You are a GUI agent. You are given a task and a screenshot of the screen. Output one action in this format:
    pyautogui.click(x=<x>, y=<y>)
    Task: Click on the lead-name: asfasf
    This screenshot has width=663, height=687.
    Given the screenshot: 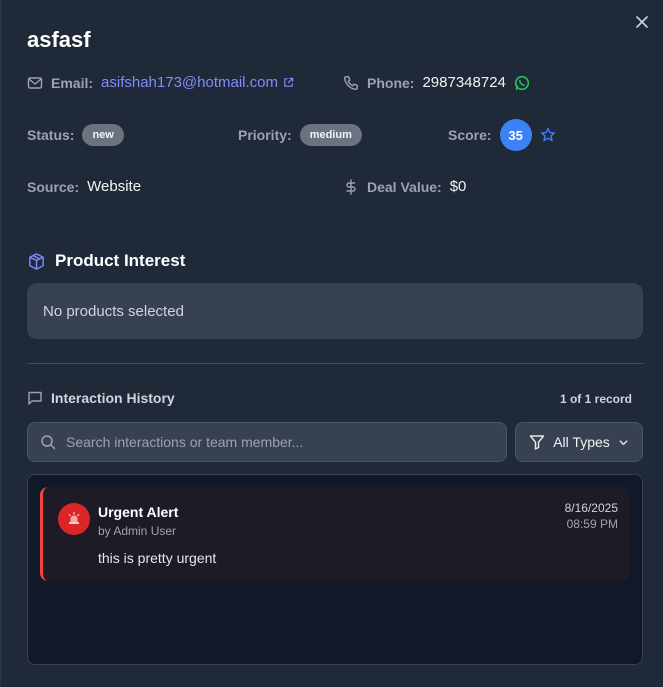 What is the action you would take?
    pyautogui.click(x=59, y=39)
    